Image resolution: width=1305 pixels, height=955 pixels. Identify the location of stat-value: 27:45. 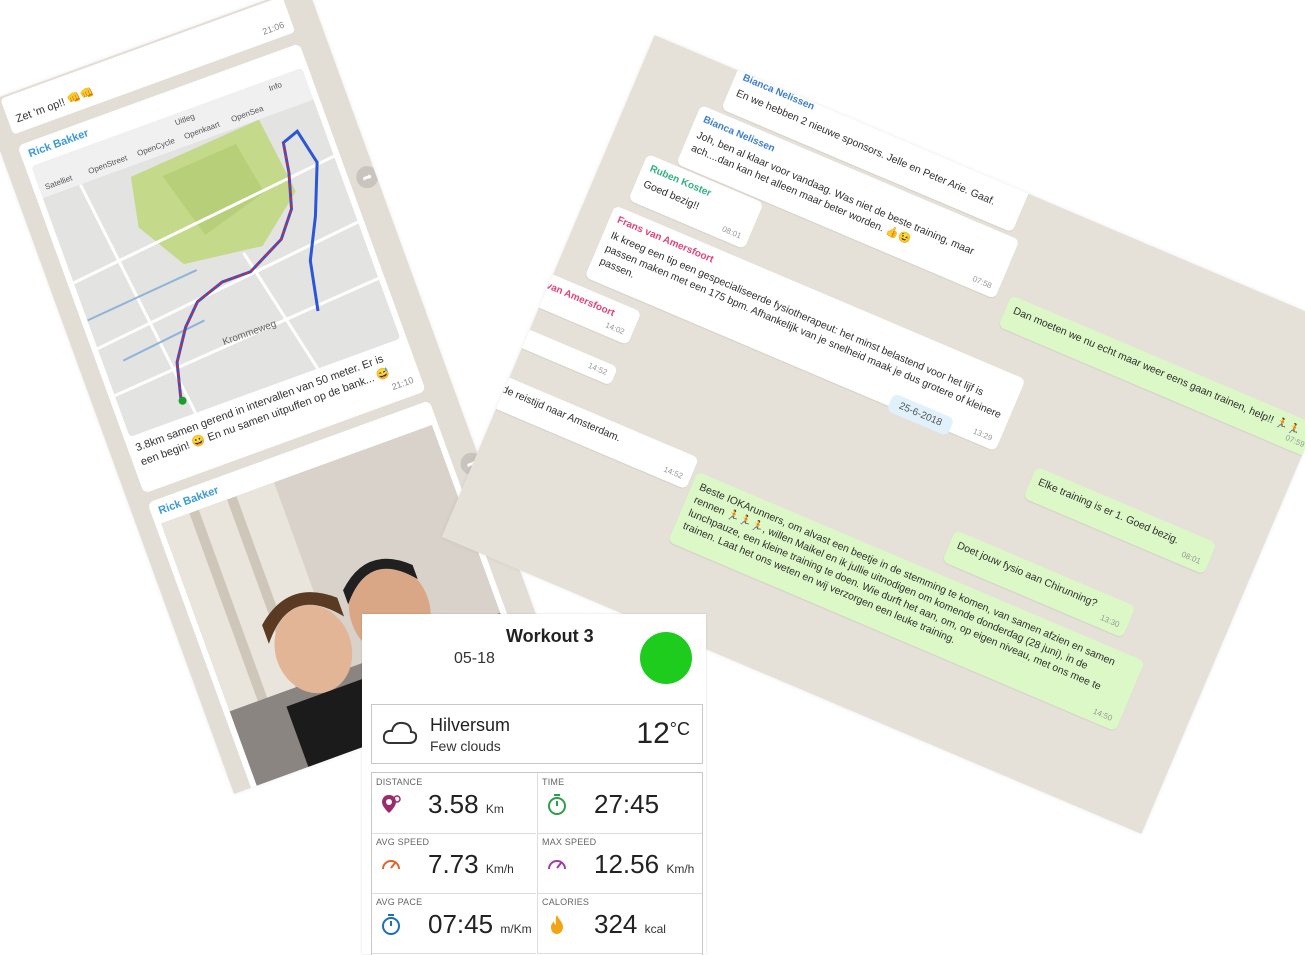
(627, 804).